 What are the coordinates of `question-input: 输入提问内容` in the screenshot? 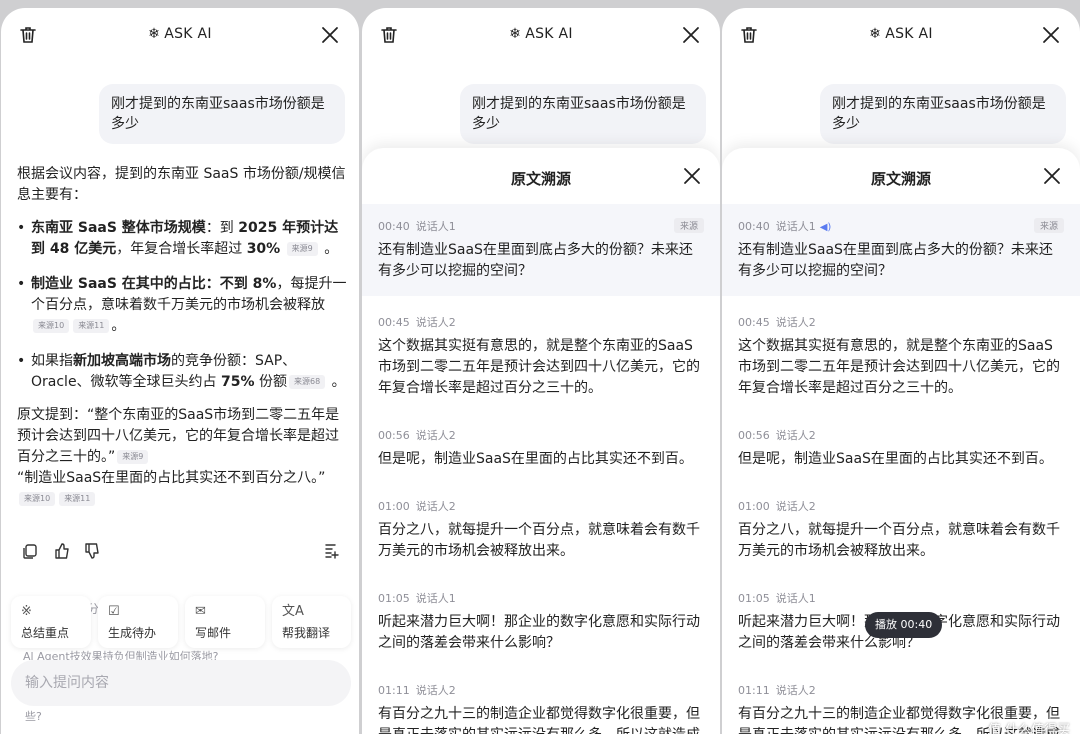 It's located at (181, 683).